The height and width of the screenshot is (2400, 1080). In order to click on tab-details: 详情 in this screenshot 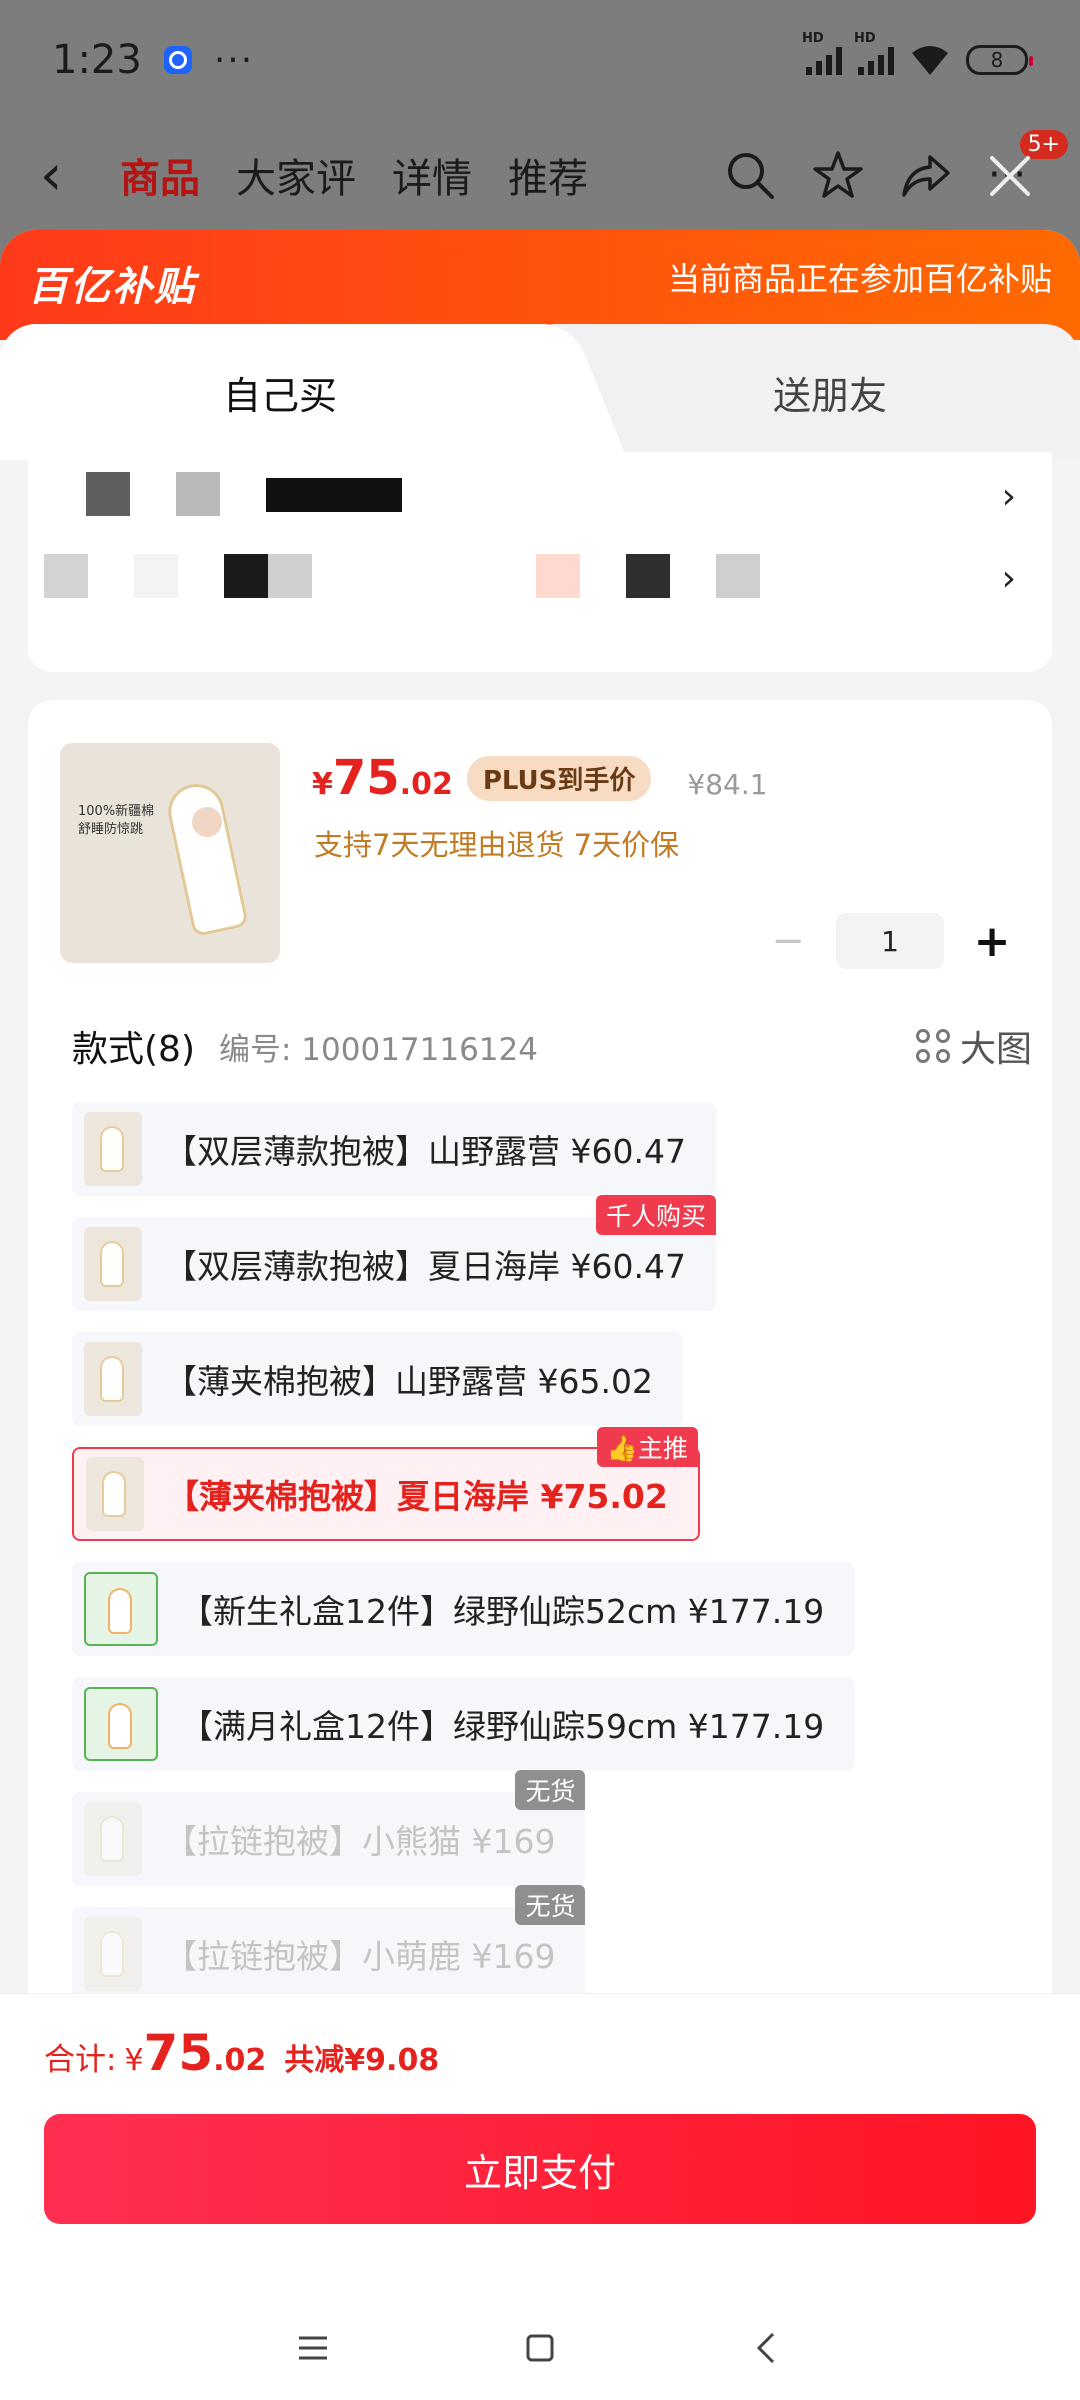, I will do `click(432, 175)`.